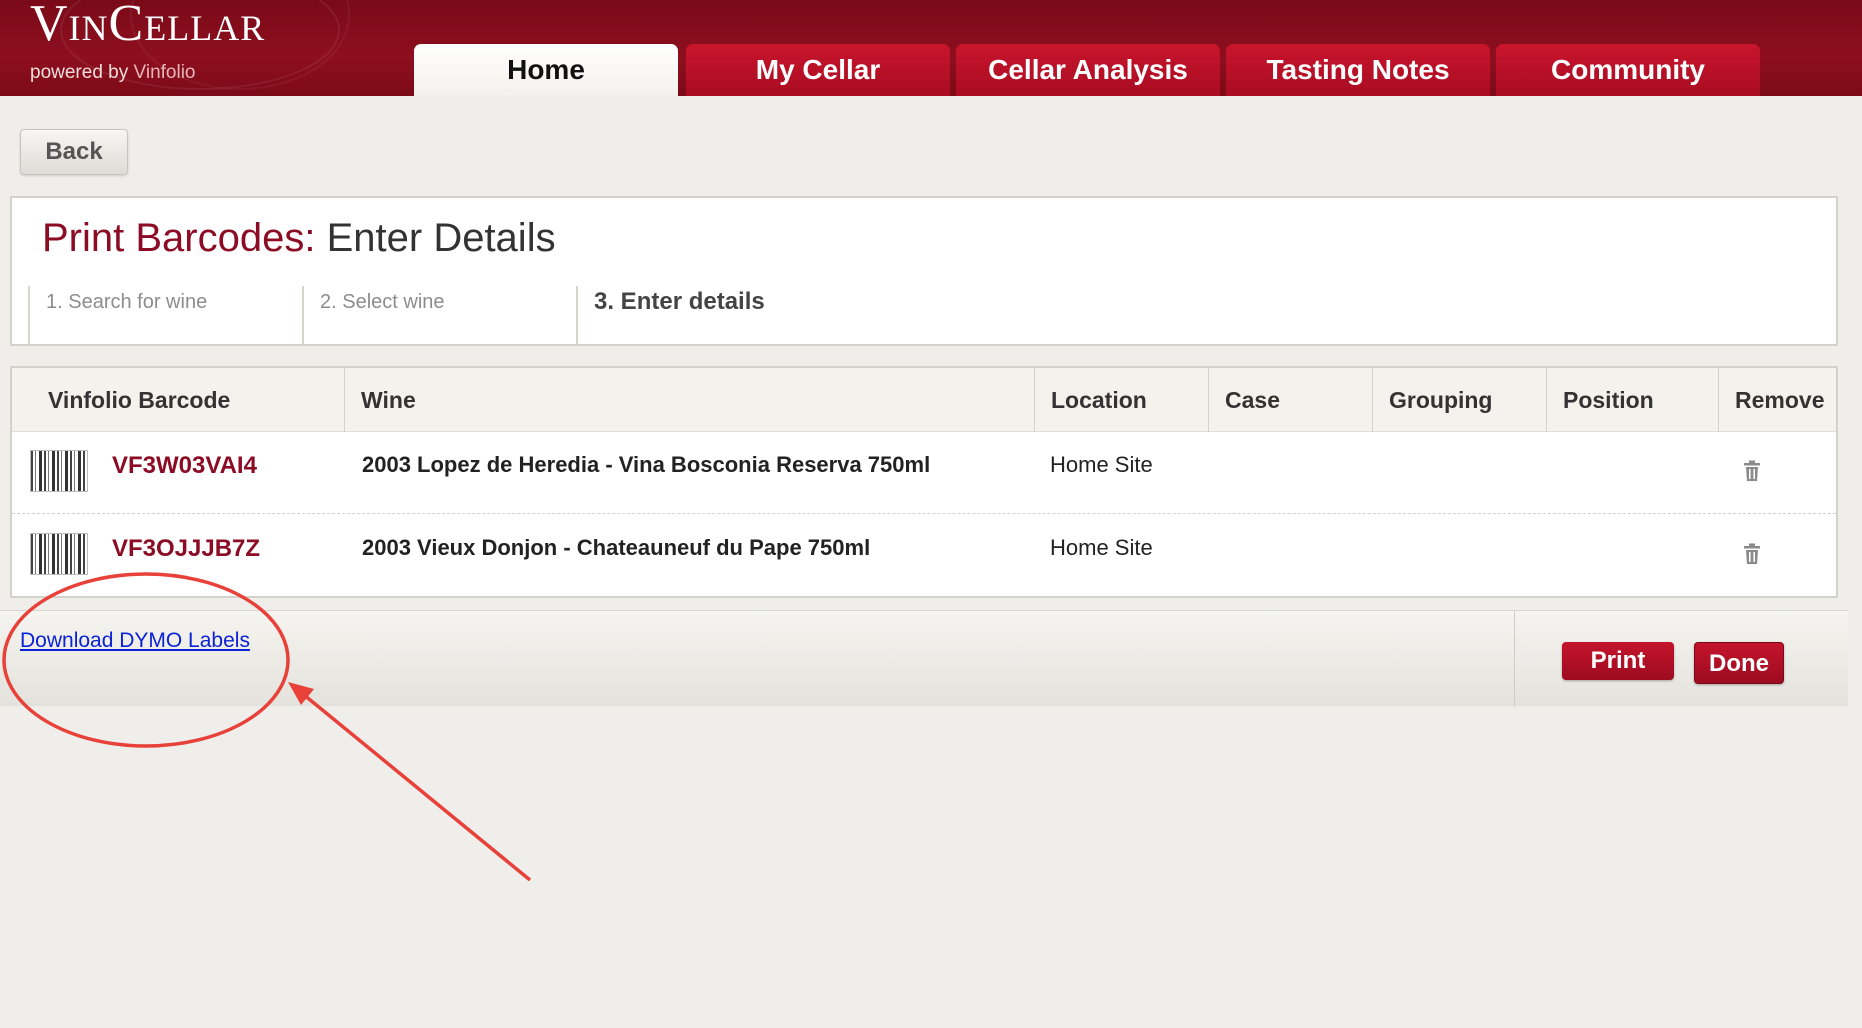 The width and height of the screenshot is (1862, 1028). I want to click on barcode-value: VF3W03VAI4, so click(184, 466).